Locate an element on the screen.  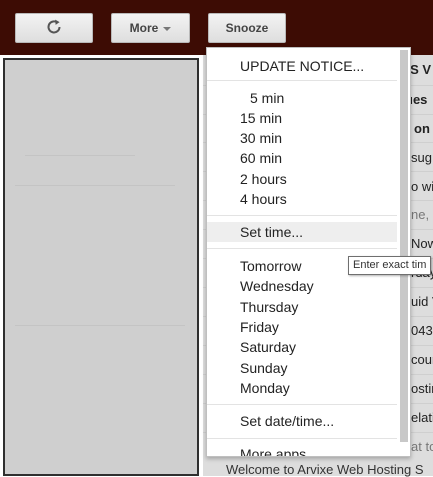
menu-item-30-min: 30 min is located at coordinates (302, 138).